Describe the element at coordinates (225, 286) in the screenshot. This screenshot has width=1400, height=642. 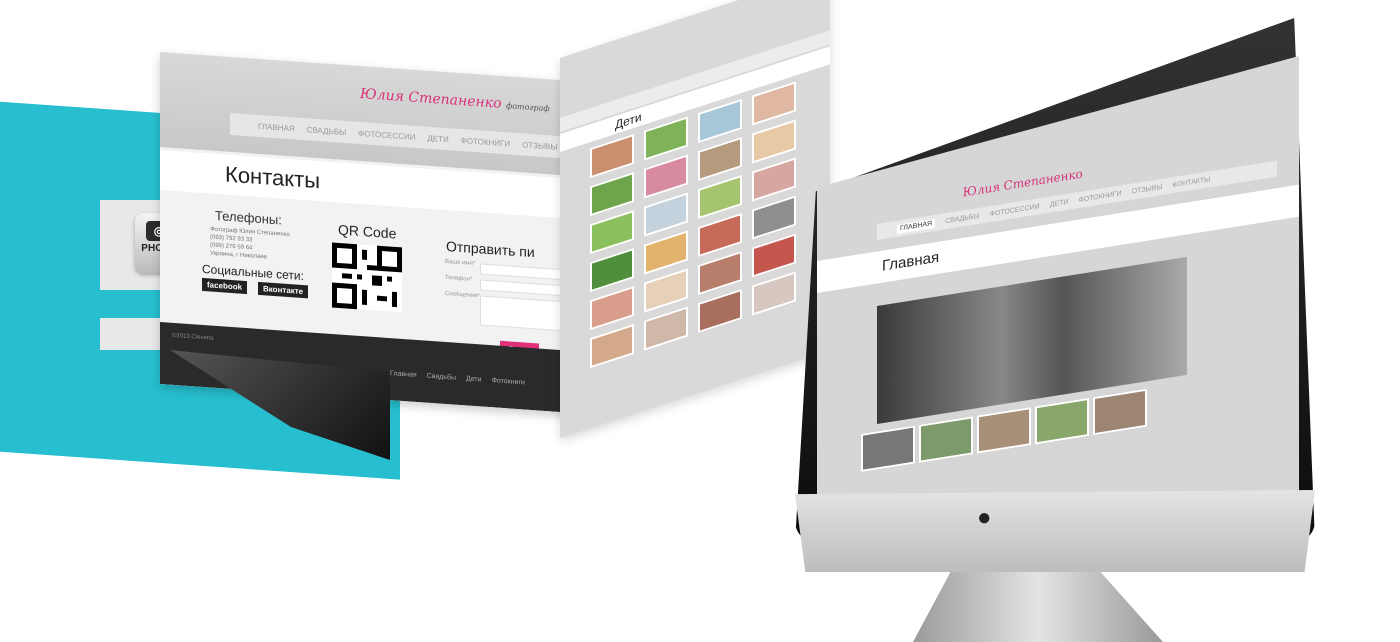
I see `facebook-button: facebook` at that location.